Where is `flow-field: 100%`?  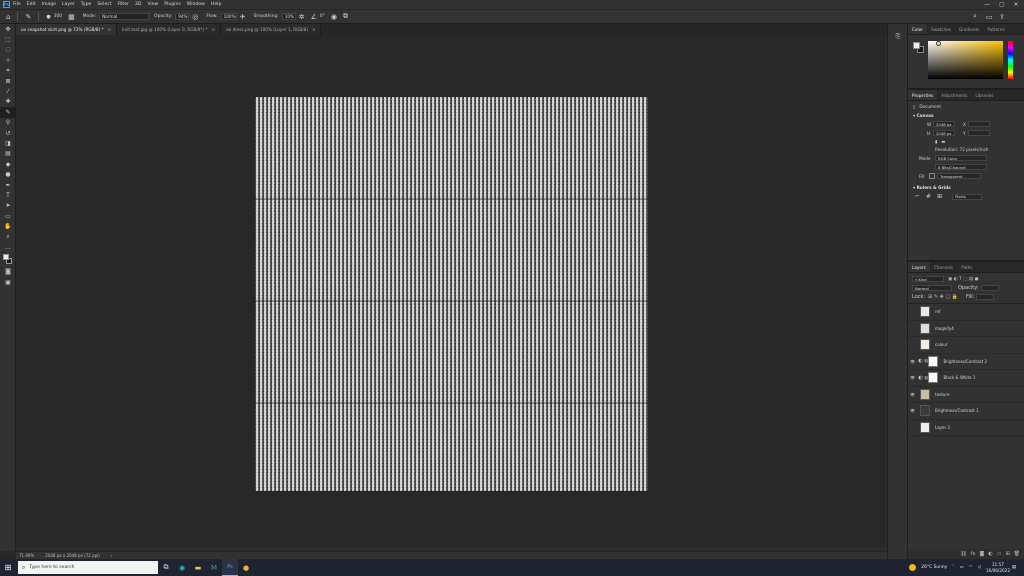
flow-field: 100% is located at coordinates (228, 16).